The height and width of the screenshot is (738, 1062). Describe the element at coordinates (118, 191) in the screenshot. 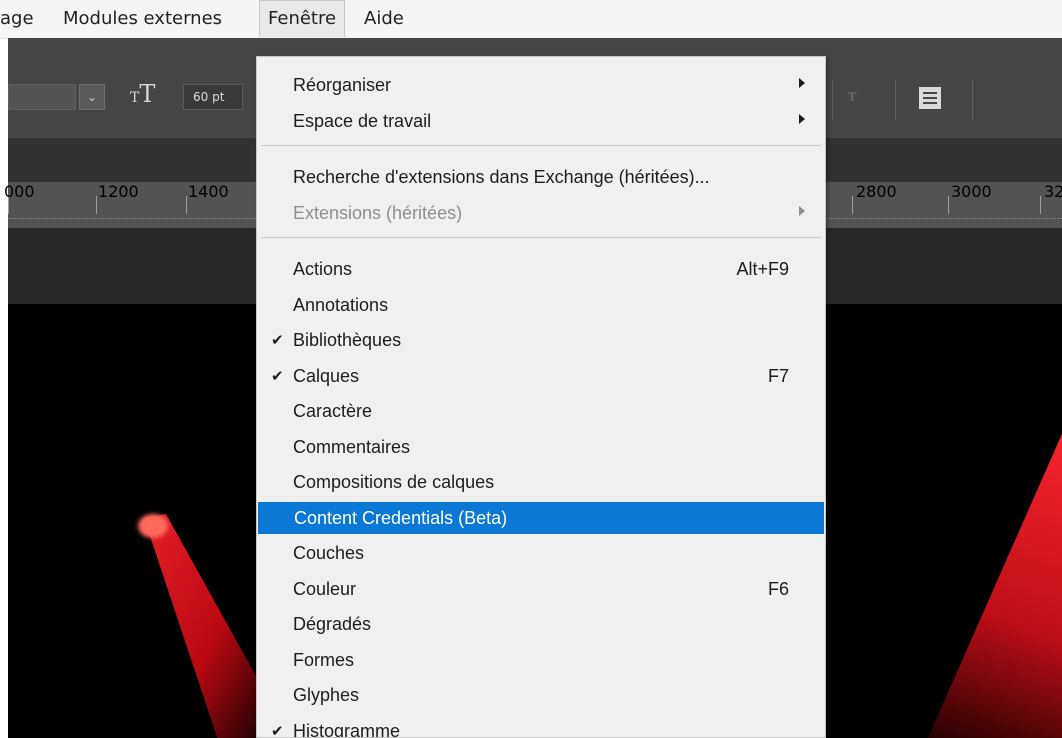

I see `ruler-tick-label: 1200` at that location.